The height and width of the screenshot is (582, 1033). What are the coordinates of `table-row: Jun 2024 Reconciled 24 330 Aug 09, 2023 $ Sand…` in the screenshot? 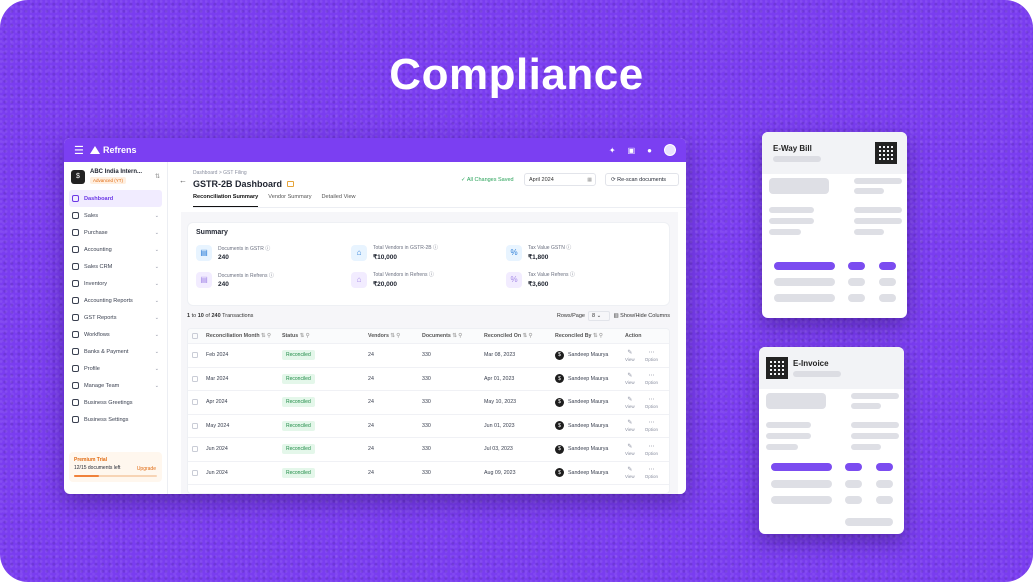 It's located at (428, 473).